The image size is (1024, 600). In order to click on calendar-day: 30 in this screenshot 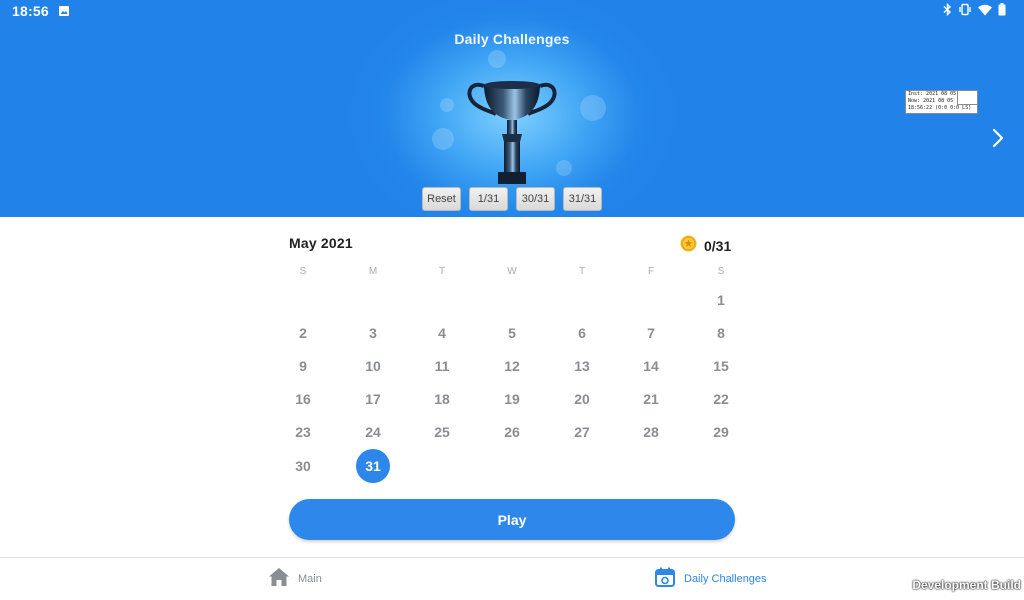, I will do `click(303, 466)`.